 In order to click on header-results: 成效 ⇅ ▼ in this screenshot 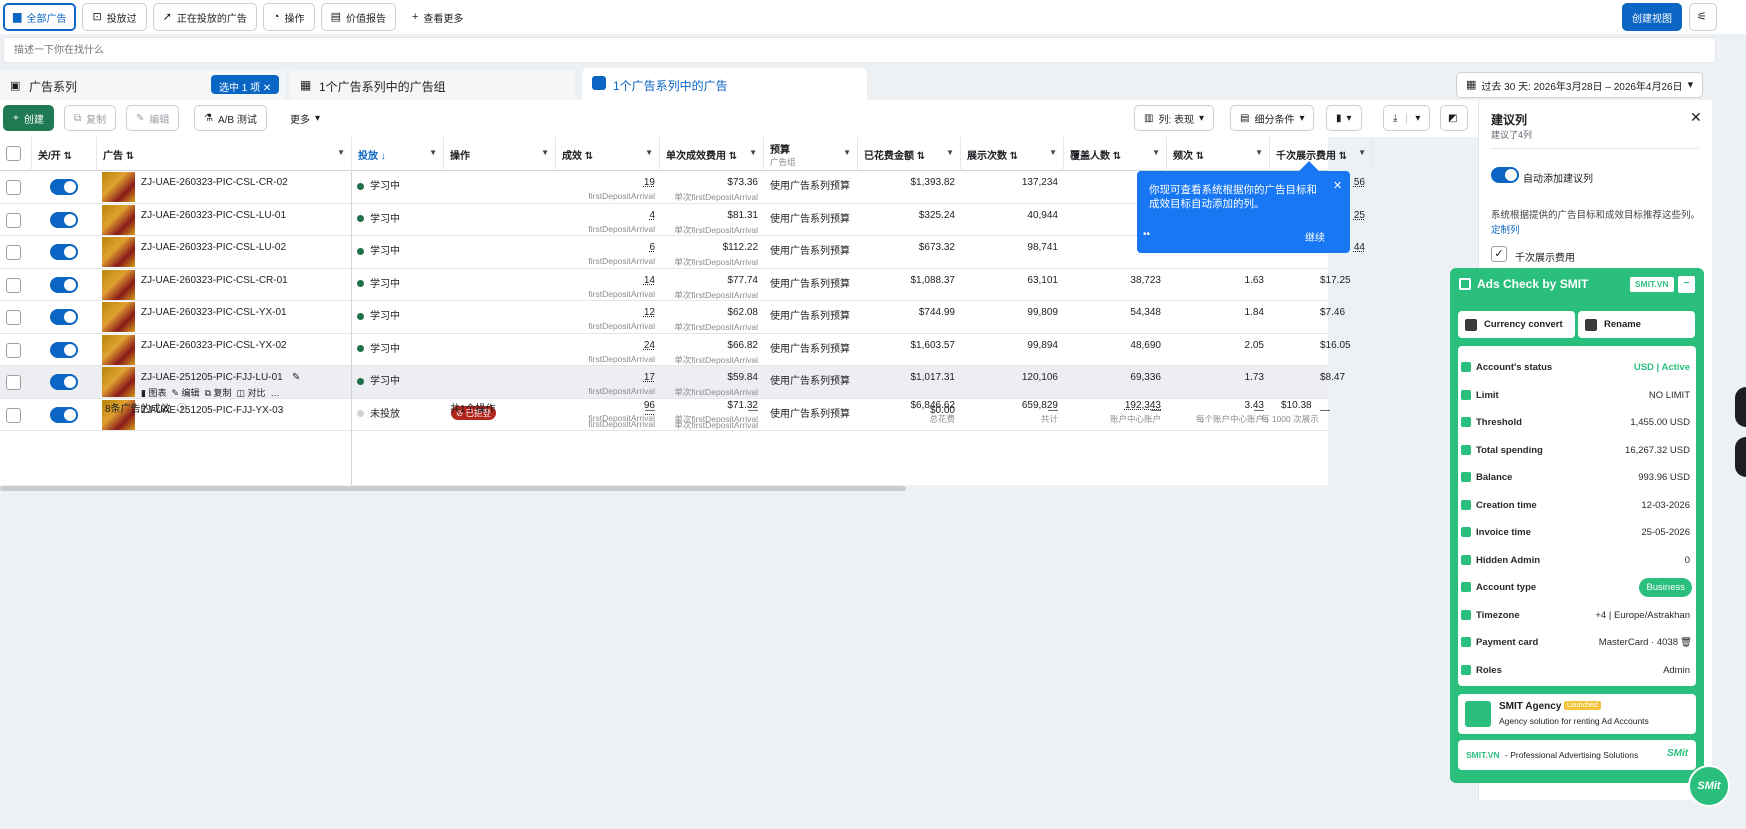, I will do `click(608, 154)`.